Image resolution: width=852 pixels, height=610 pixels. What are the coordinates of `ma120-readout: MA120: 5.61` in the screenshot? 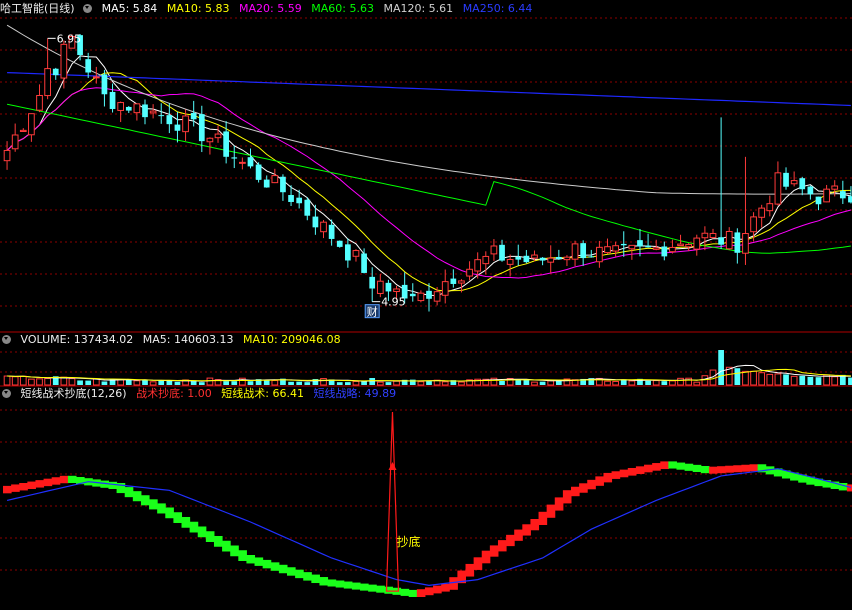 It's located at (418, 8).